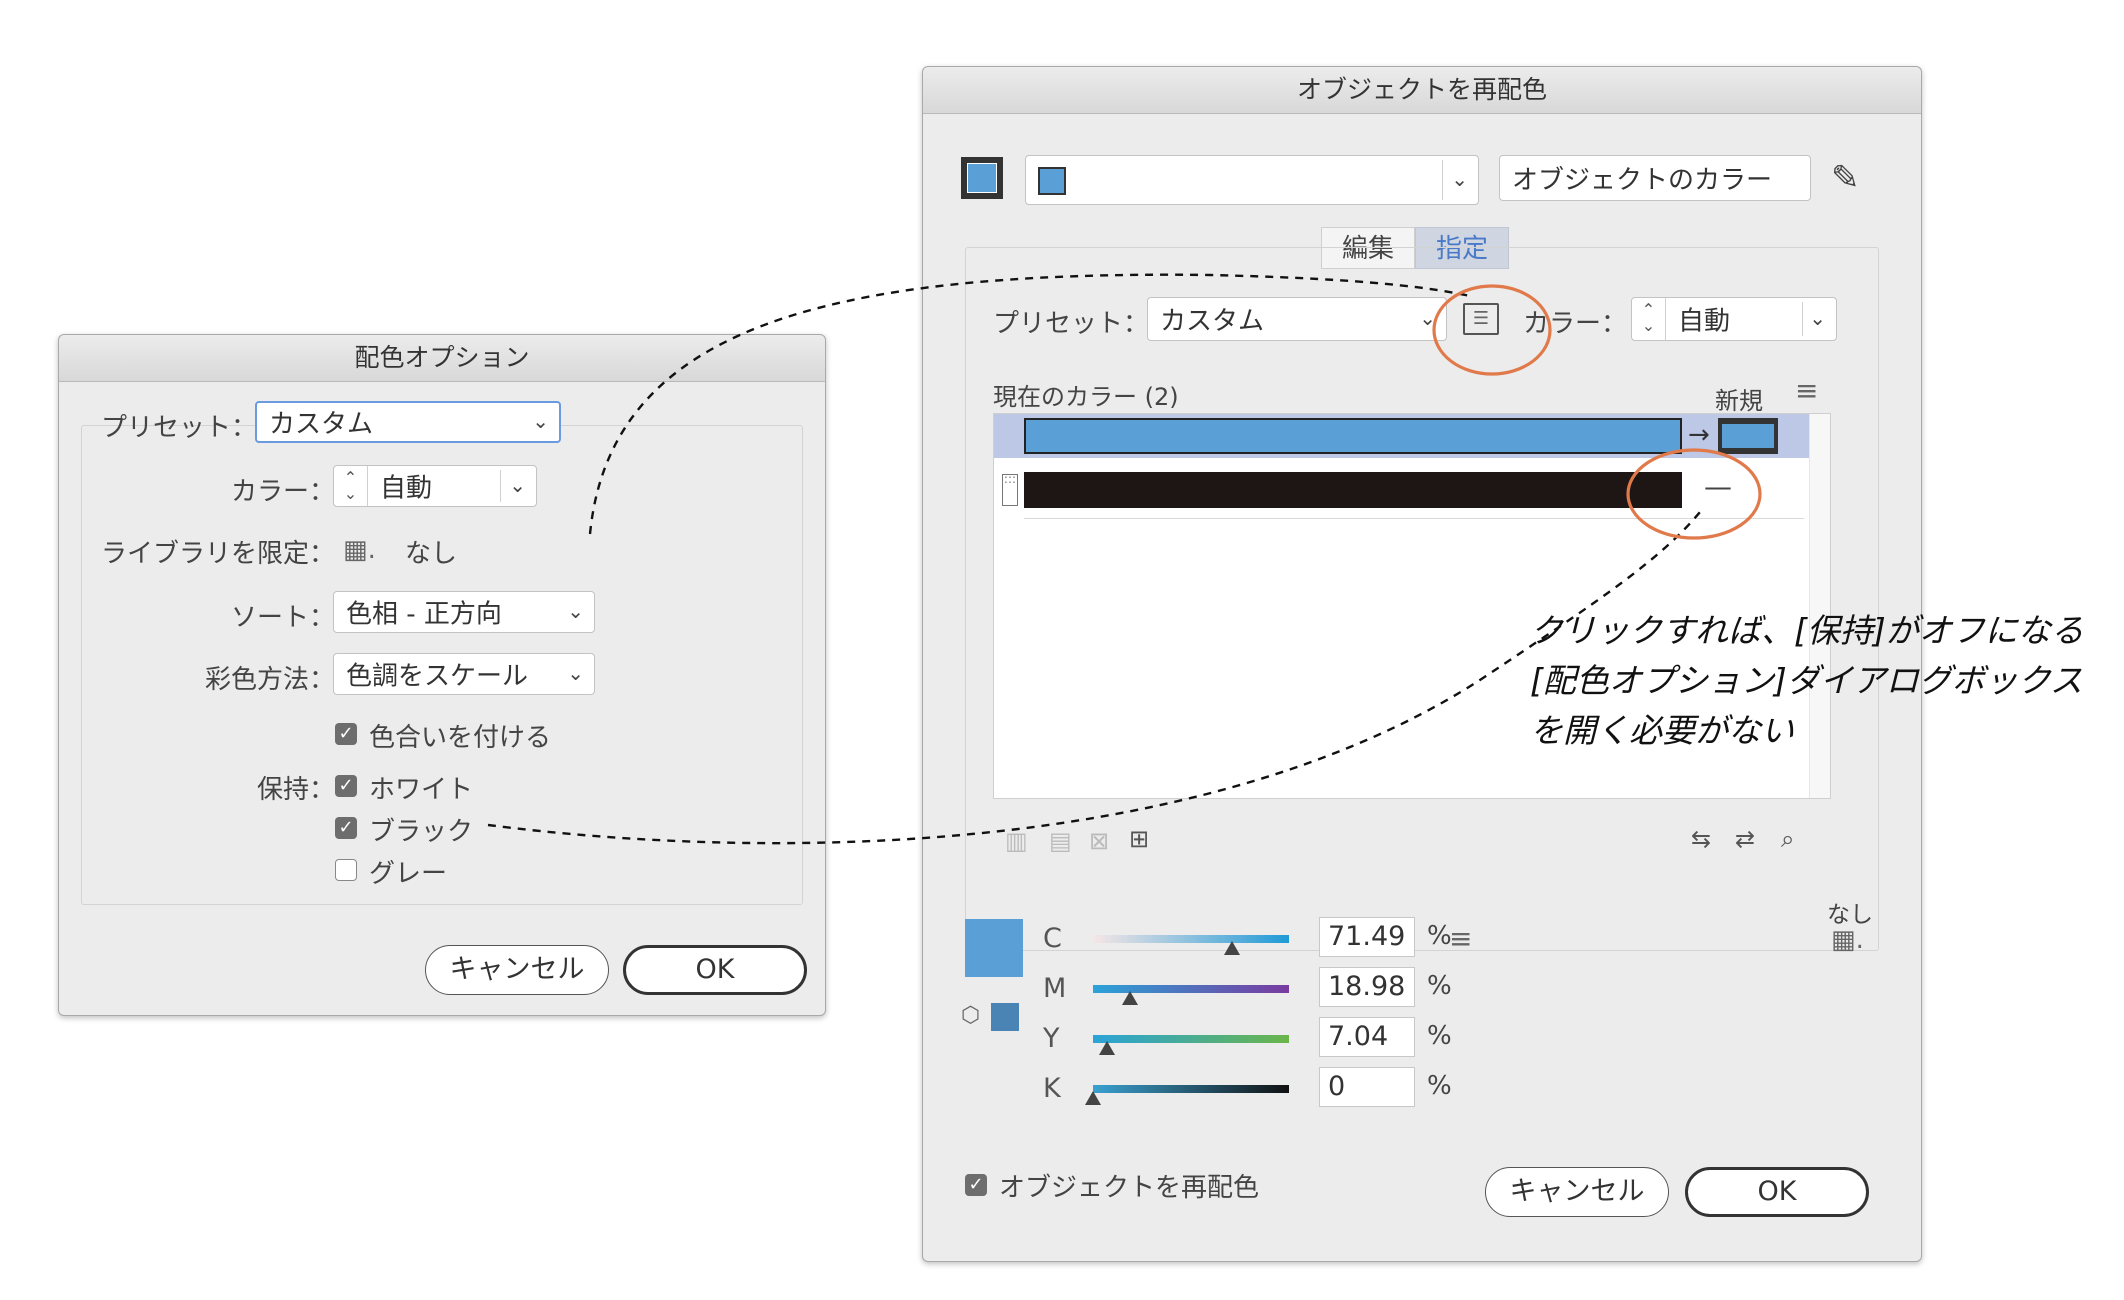  I want to click on color-label: カラー：, so click(283, 492).